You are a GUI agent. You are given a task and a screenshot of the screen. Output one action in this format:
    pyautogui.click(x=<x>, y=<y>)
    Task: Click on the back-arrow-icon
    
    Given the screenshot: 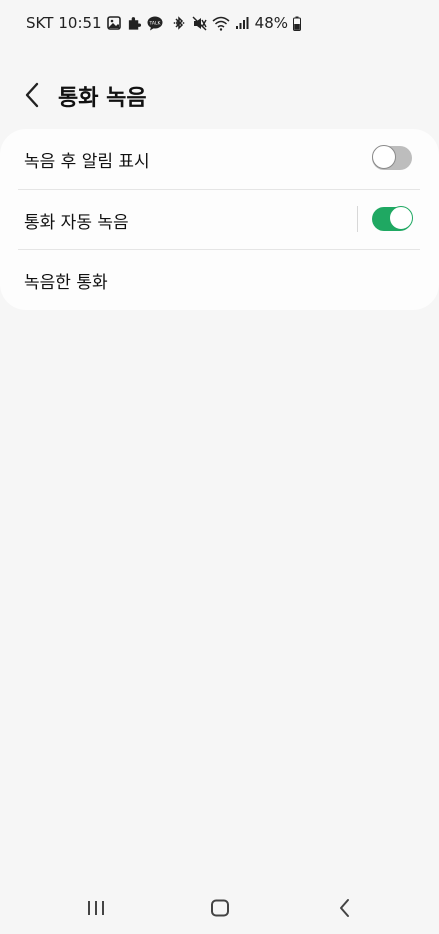 What is the action you would take?
    pyautogui.click(x=32, y=95)
    